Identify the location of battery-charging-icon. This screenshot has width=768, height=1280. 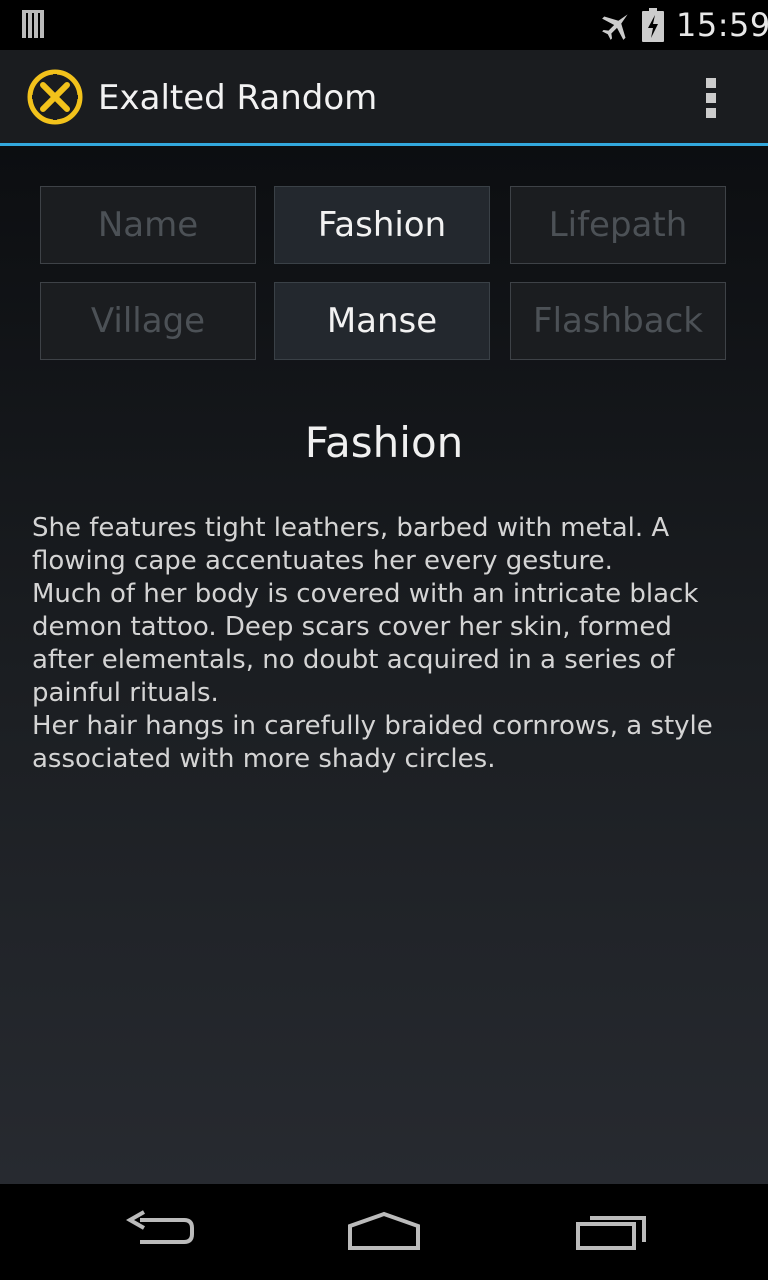
(653, 25).